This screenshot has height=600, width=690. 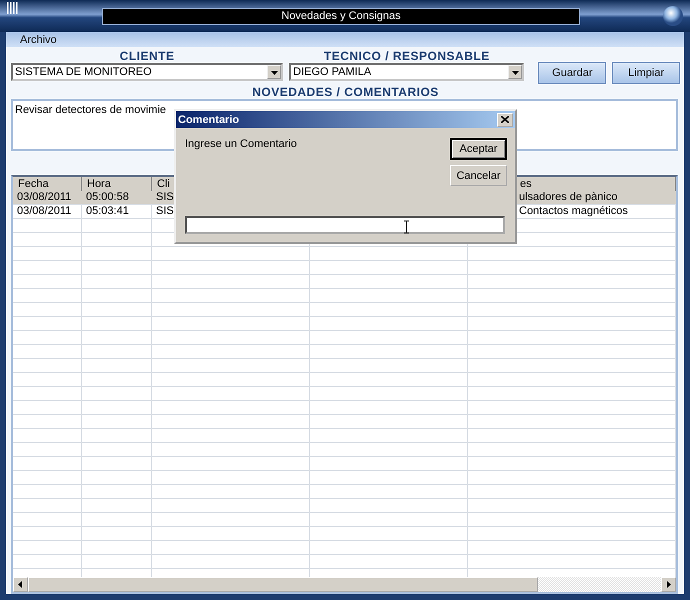 What do you see at coordinates (241, 145) in the screenshot?
I see `dialog-prompt: Ingrese un Comentario` at bounding box center [241, 145].